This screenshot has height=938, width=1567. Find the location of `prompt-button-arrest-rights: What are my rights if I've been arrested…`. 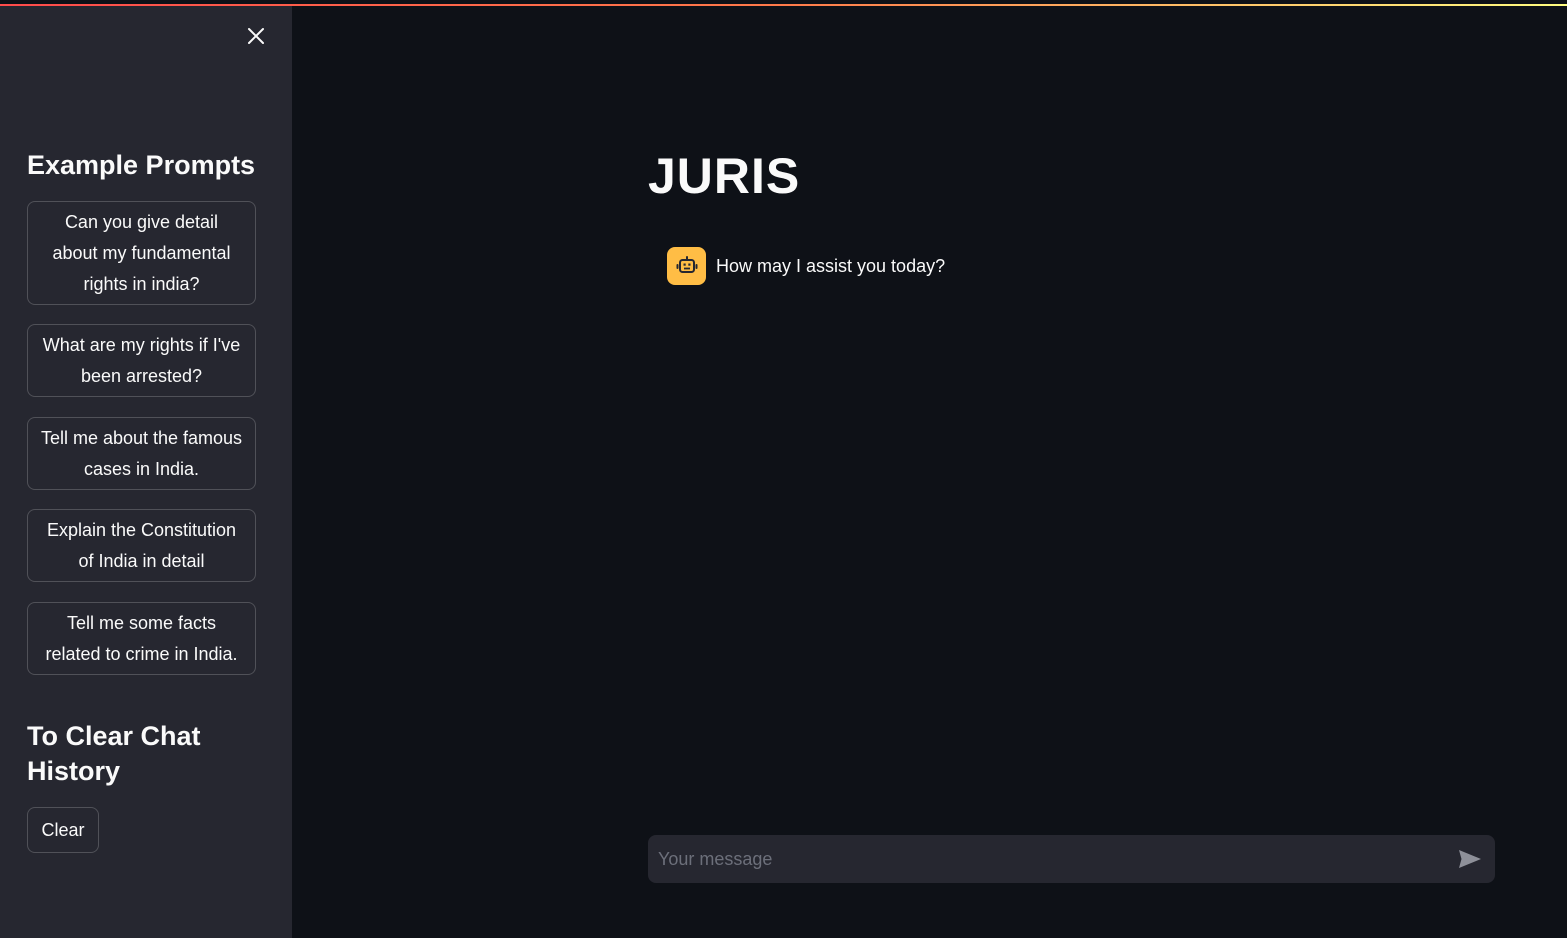

prompt-button-arrest-rights: What are my rights if I've been arrested… is located at coordinates (141, 360).